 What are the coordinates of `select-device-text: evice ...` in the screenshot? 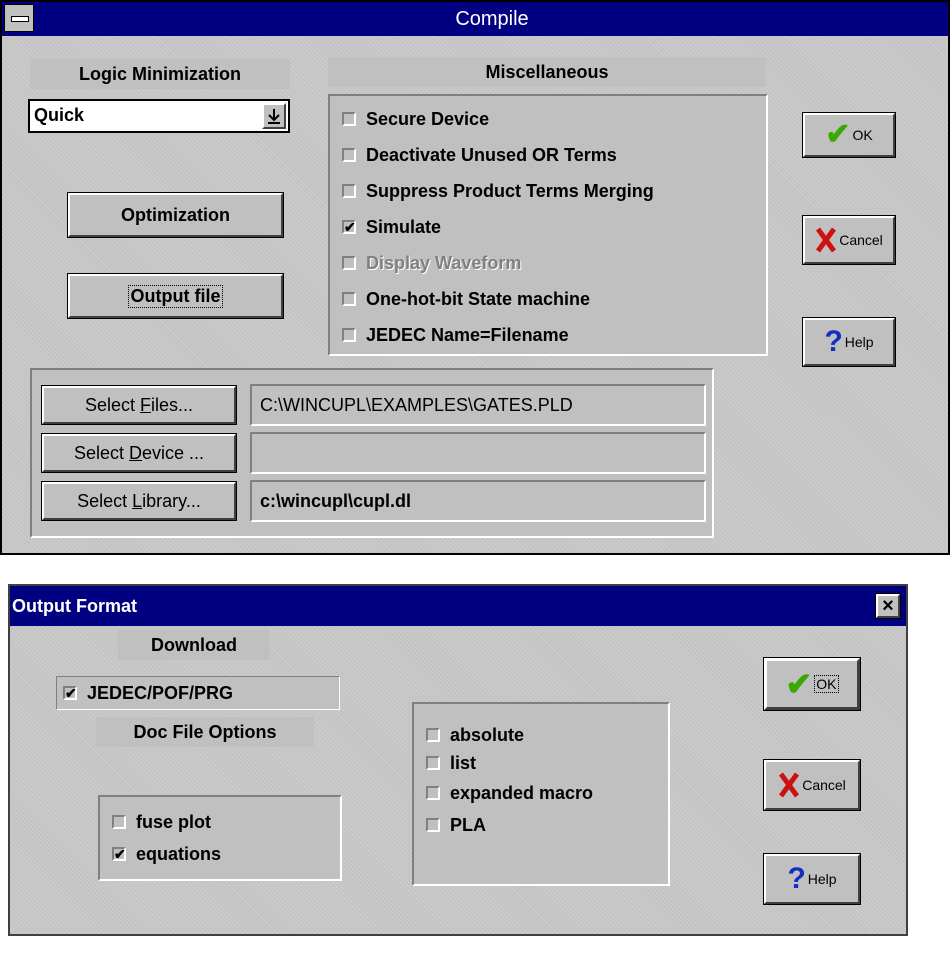 It's located at (173, 452).